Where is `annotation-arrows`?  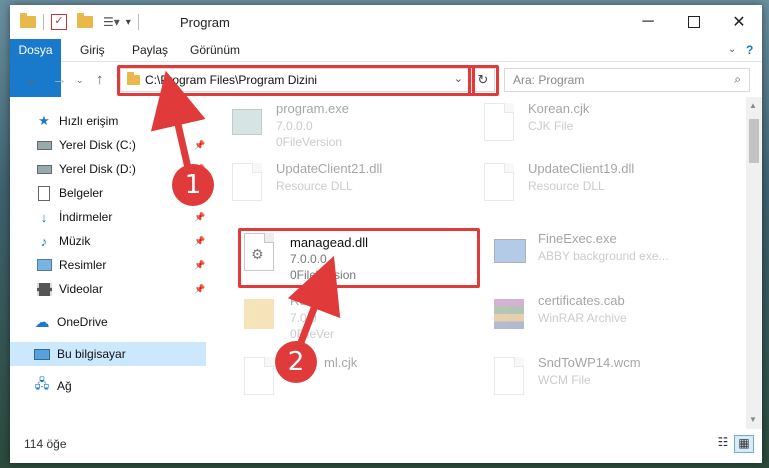
annotation-arrows is located at coordinates (245, 209).